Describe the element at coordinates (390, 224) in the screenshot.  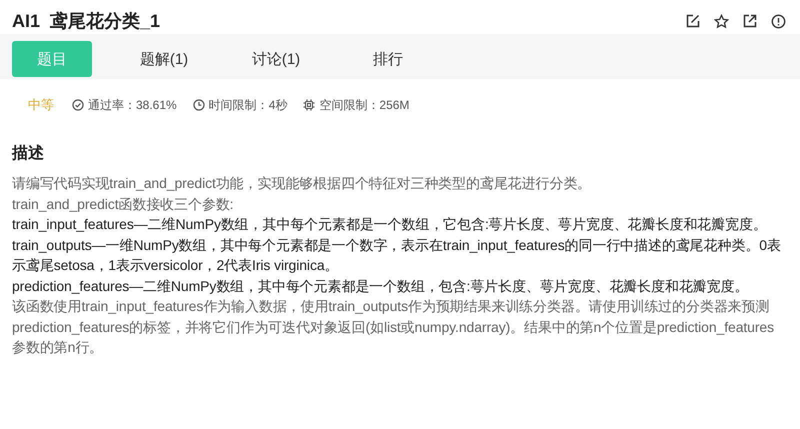
I see `description-paragraph: train_input_features—二维NumPy数组，其中每个元素都是一个数组，它包含:萼片长度、萼片宽度、花瓣长度和花瓣宽度。` at that location.